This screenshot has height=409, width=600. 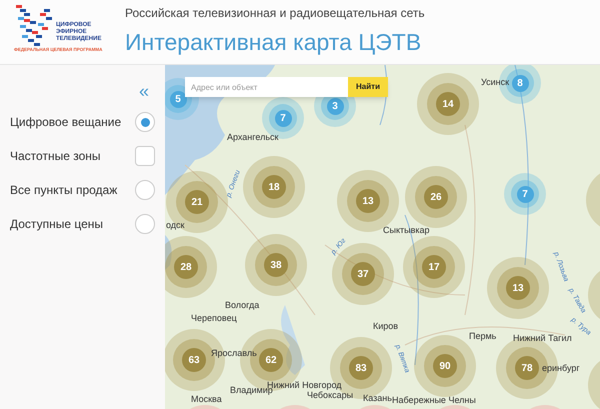 What do you see at coordinates (66, 122) in the screenshot?
I see `layer-label: Цифровое вещание` at bounding box center [66, 122].